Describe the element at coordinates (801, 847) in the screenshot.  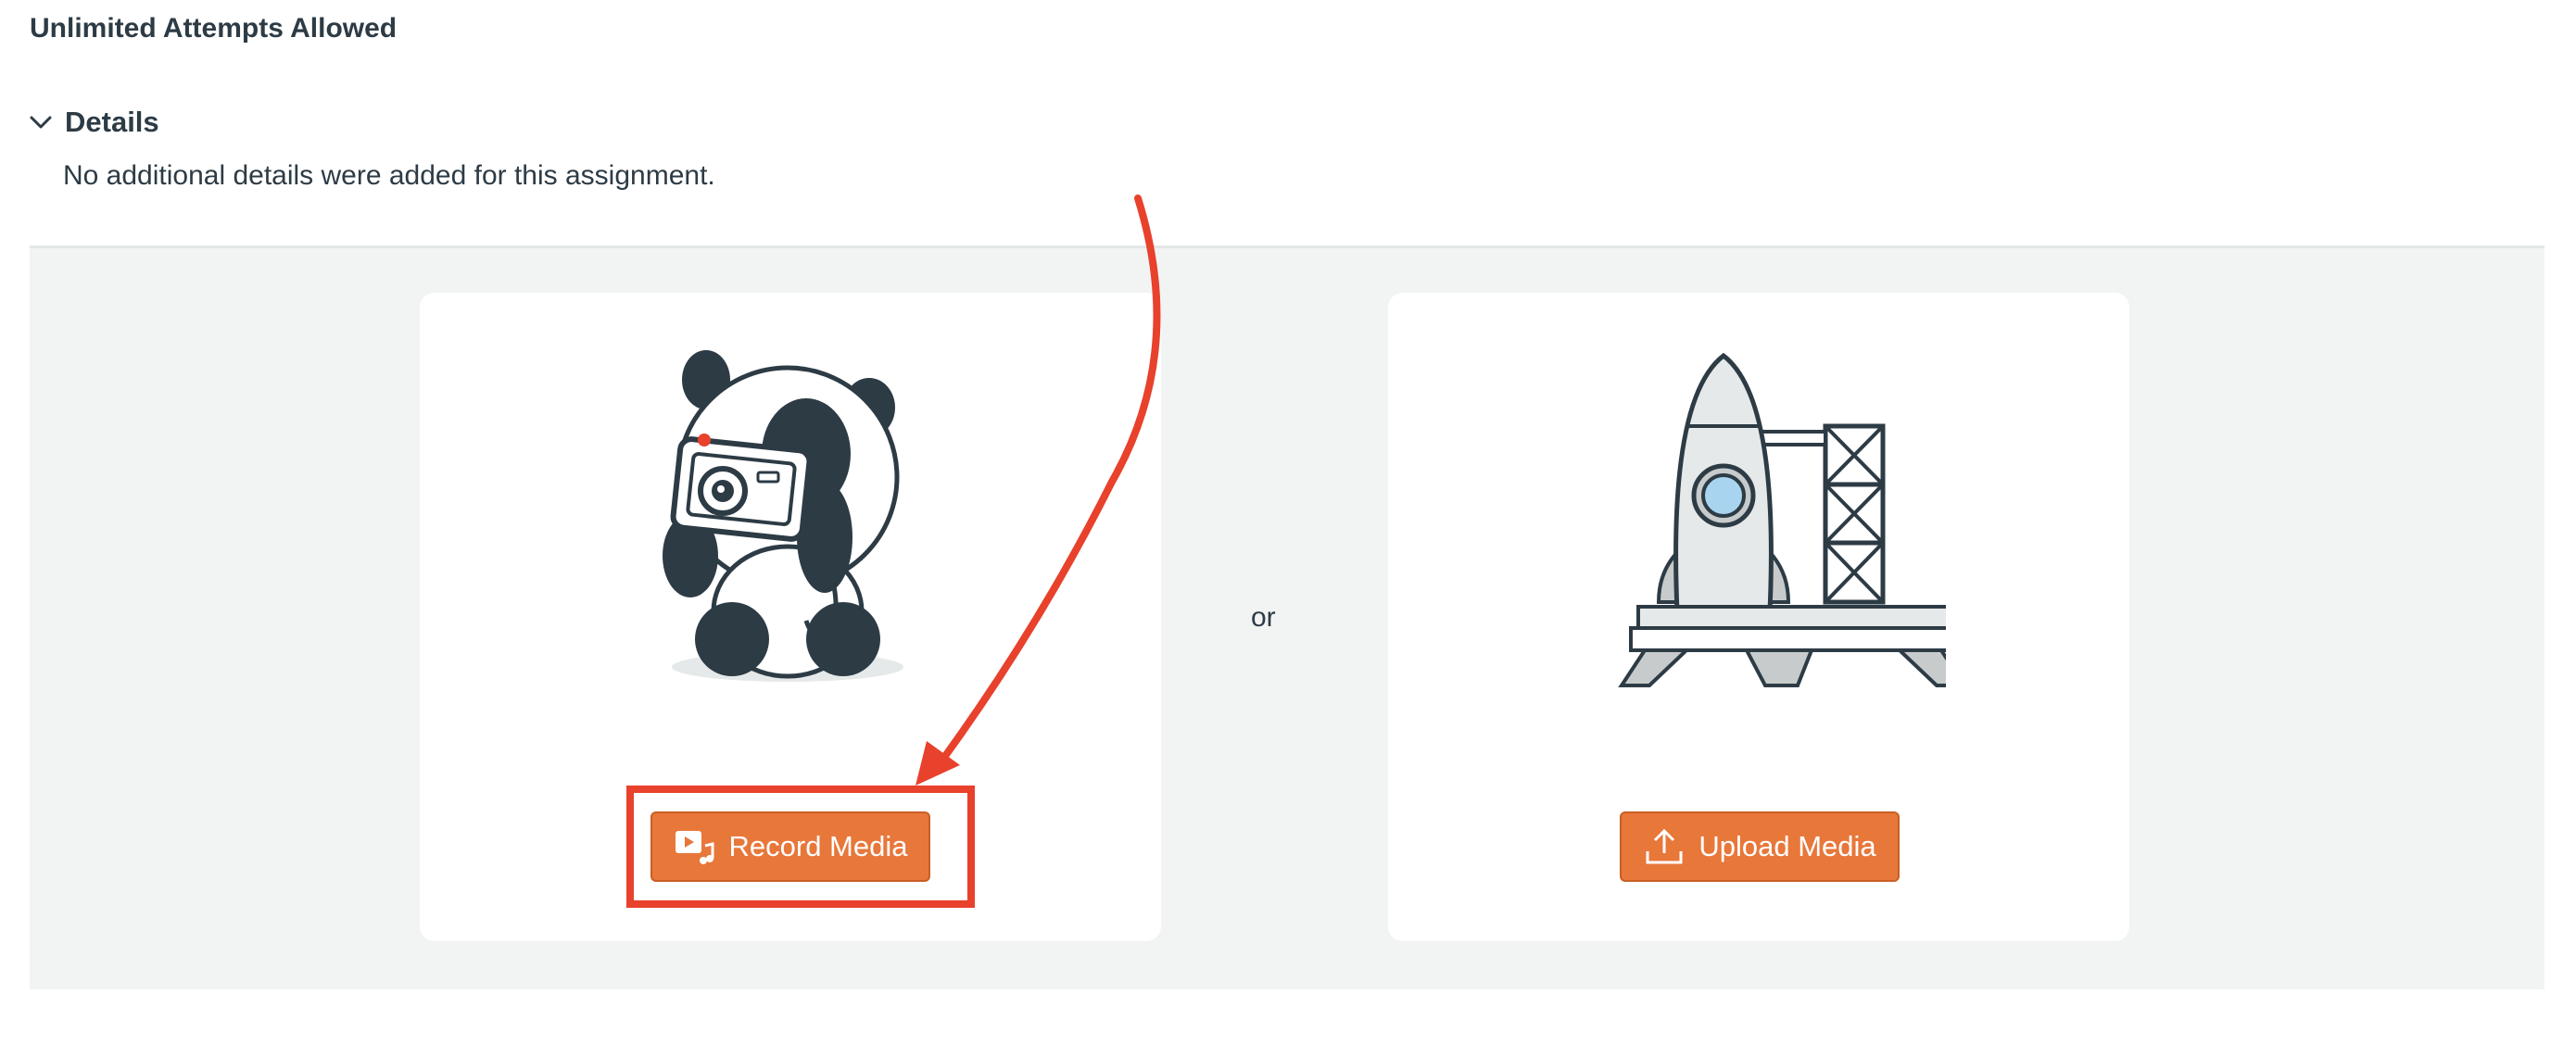
I see `annotation-highlight-box` at that location.